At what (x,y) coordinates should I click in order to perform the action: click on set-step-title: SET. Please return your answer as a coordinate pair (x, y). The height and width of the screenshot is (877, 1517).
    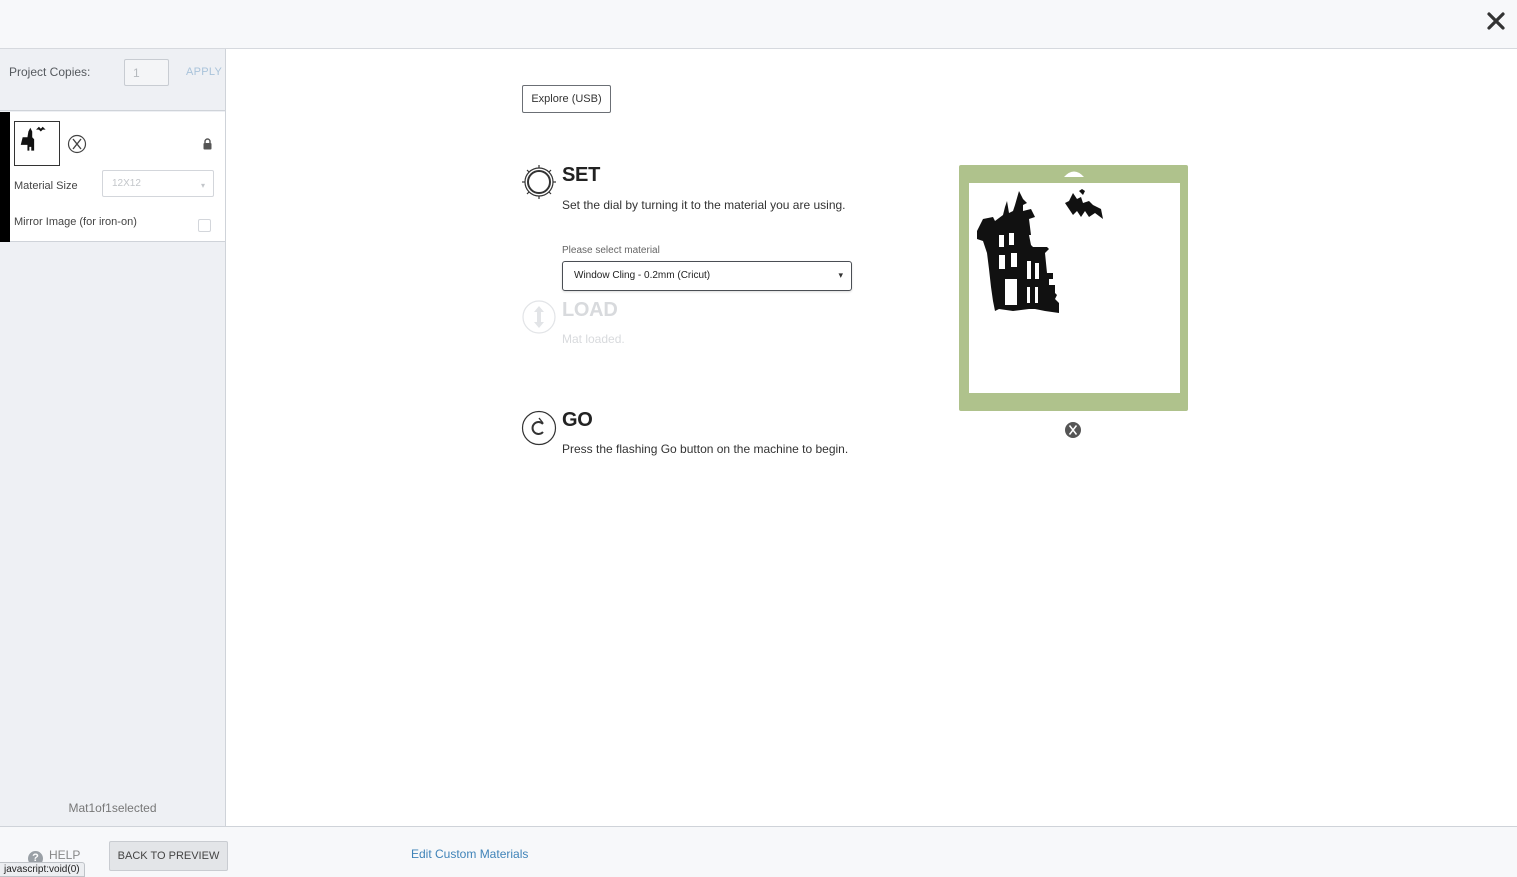
    Looking at the image, I should click on (581, 175).